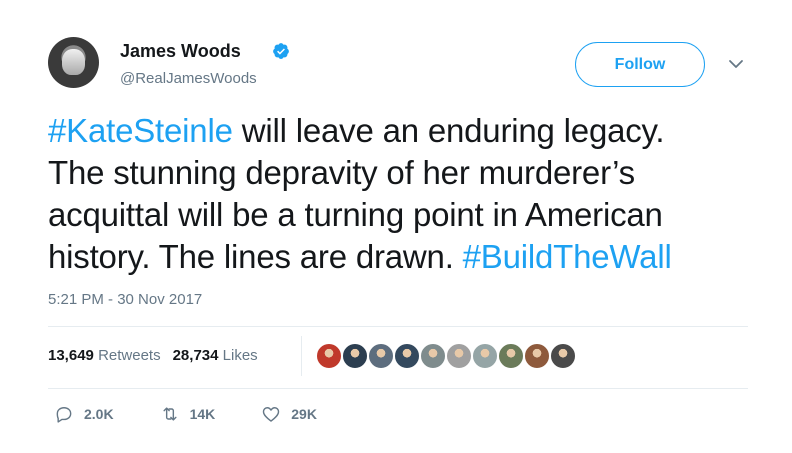 This screenshot has width=792, height=453. What do you see at coordinates (448, 130) in the screenshot?
I see `tweet-text-segment: will leave an enduring legacy.` at bounding box center [448, 130].